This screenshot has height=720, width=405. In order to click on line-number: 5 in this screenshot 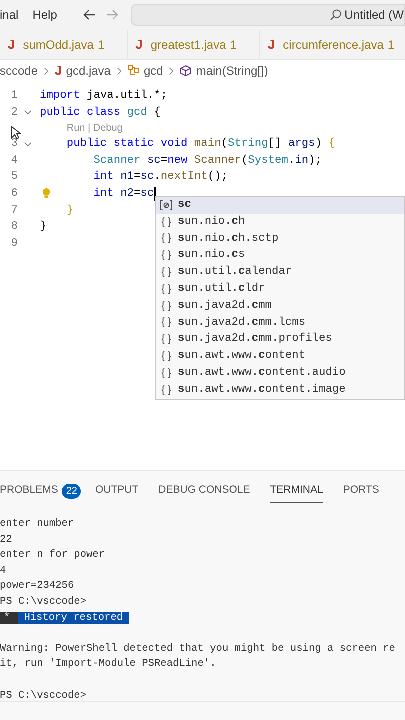, I will do `click(14, 178)`.